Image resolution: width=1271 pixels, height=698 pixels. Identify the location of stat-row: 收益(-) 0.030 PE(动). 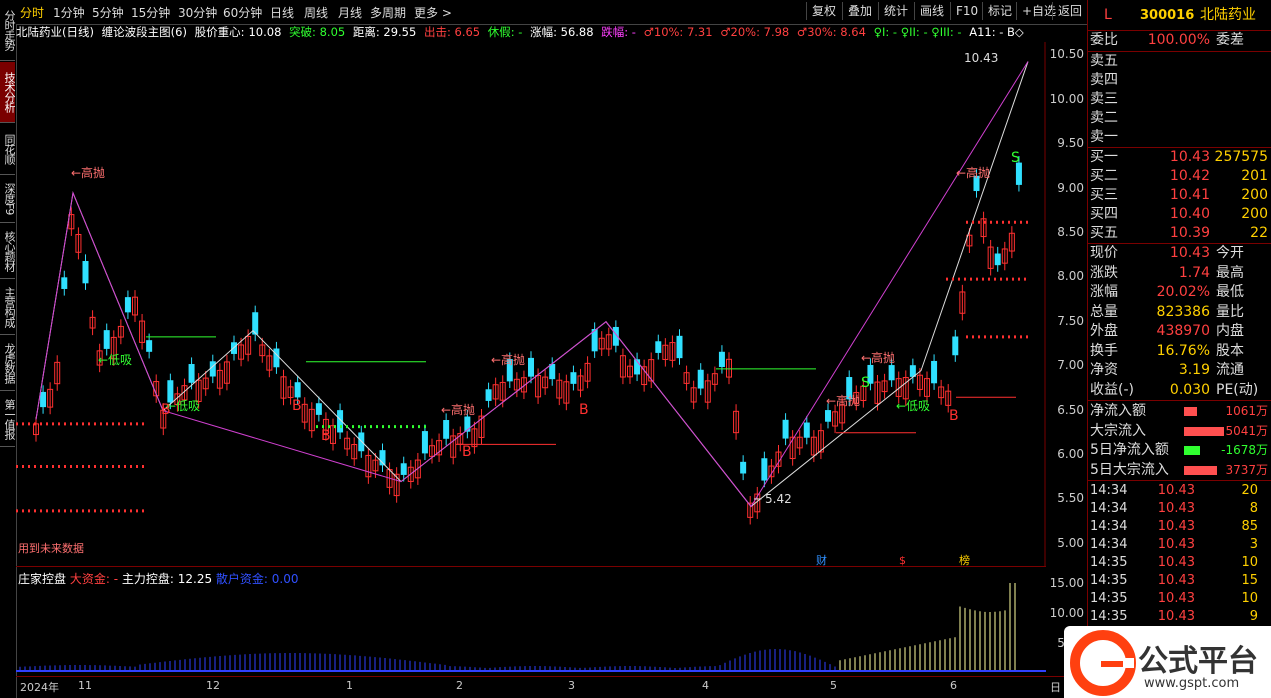
(1180, 390).